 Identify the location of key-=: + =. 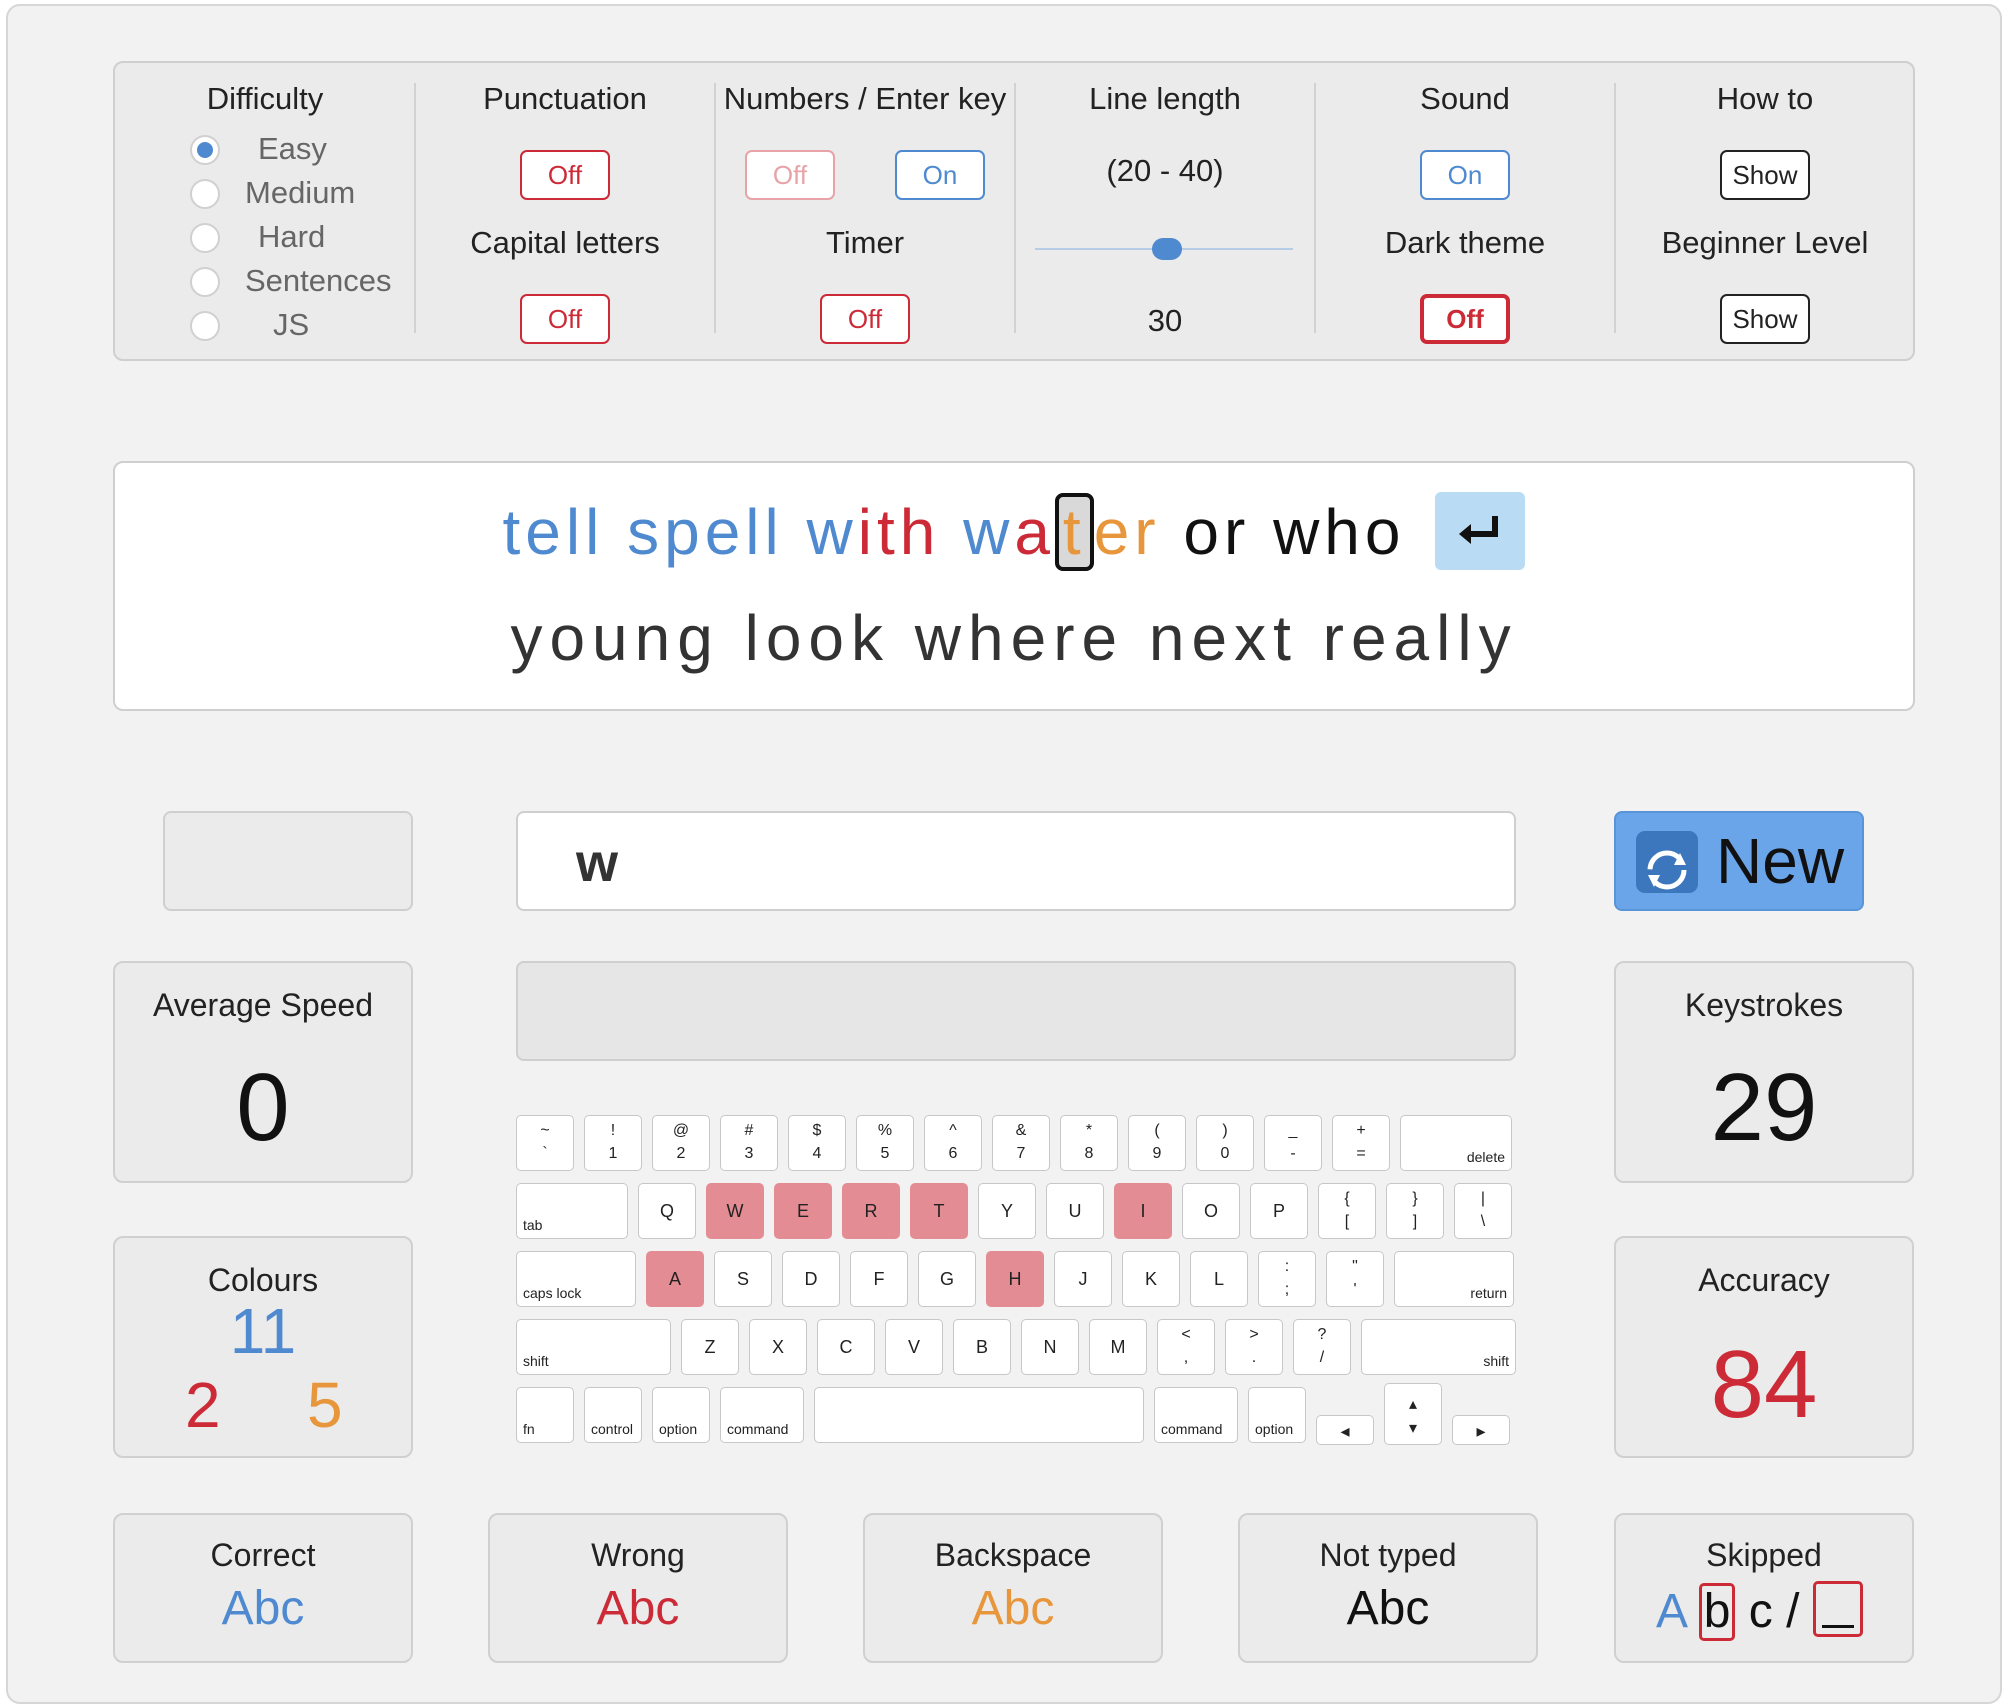
(1361, 1143).